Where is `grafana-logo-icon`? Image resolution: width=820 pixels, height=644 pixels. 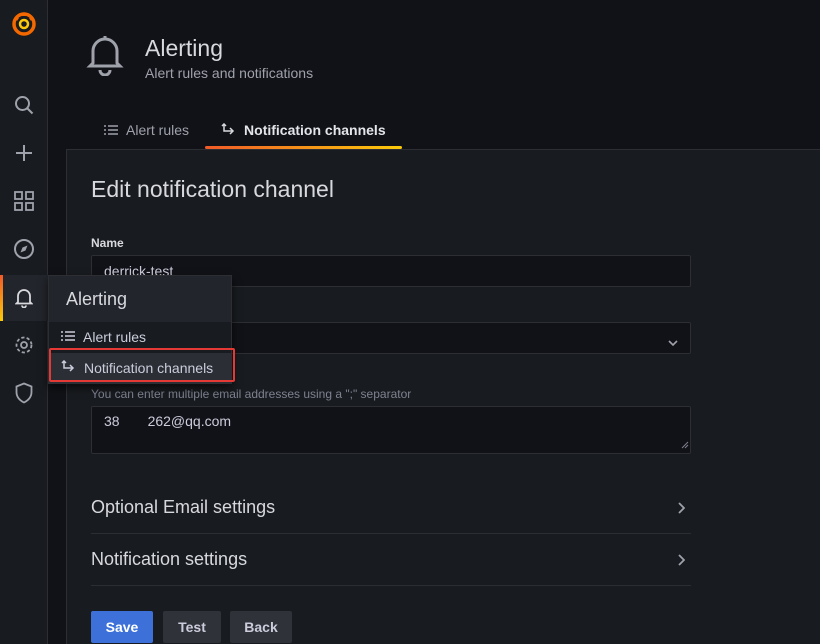 grafana-logo-icon is located at coordinates (24, 23).